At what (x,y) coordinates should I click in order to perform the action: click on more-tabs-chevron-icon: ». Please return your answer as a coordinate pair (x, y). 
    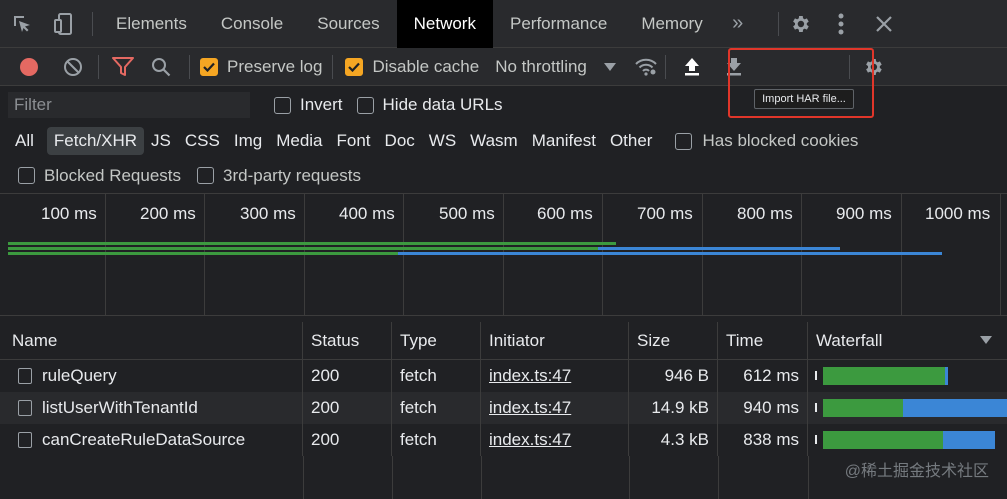
    Looking at the image, I should click on (738, 24).